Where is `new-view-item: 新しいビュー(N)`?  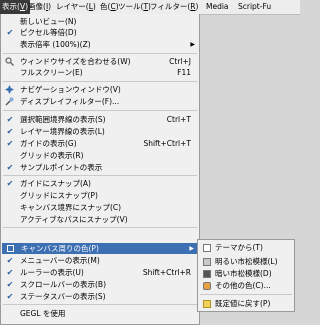 new-view-item: 新しいビュー(N) is located at coordinates (100, 21).